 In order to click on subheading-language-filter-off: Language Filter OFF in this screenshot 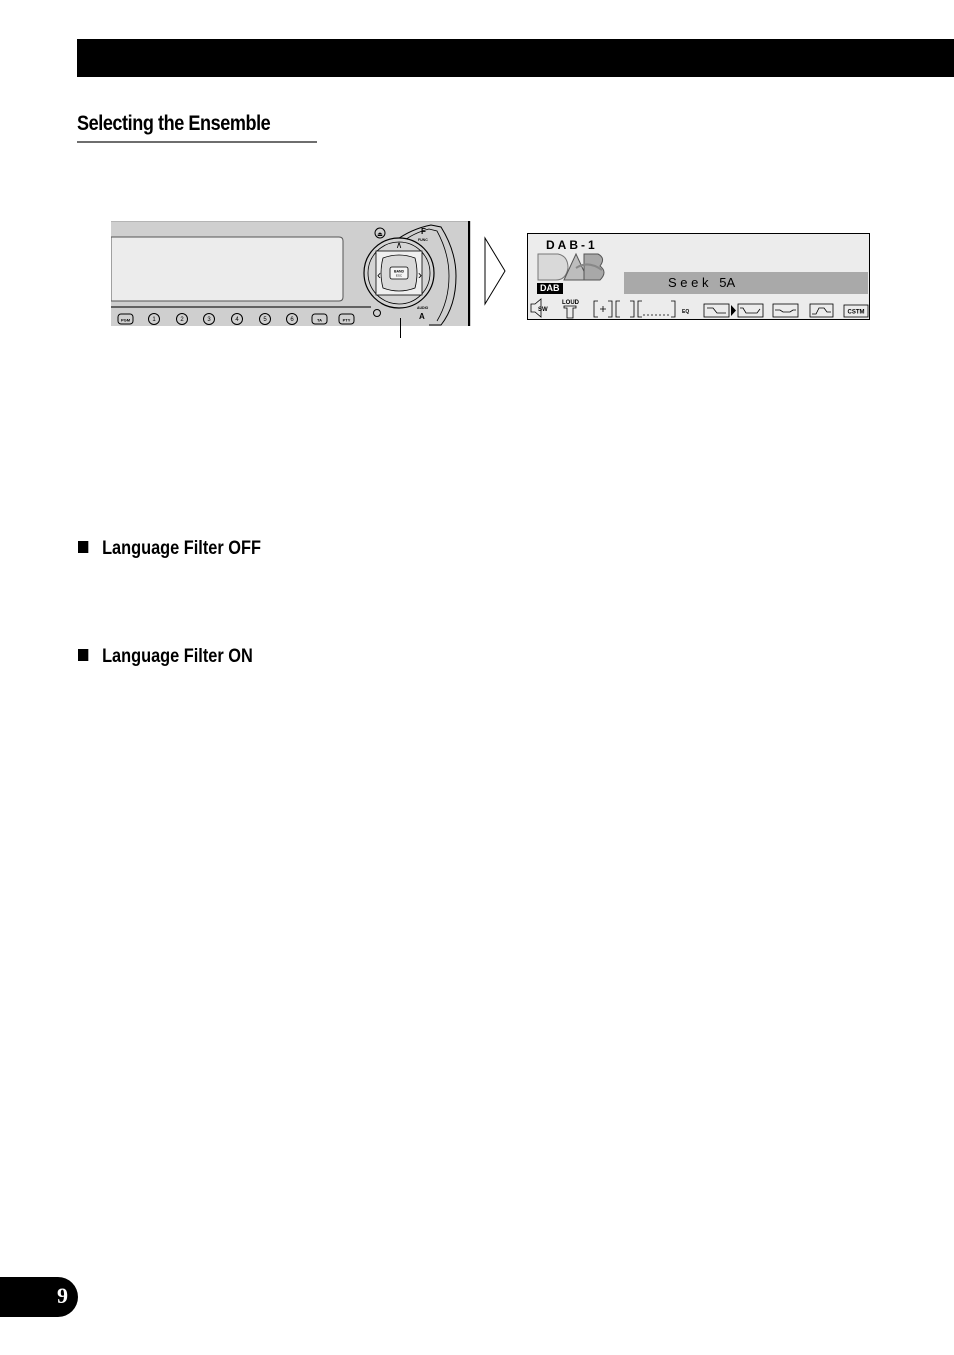, I will do `click(169, 549)`.